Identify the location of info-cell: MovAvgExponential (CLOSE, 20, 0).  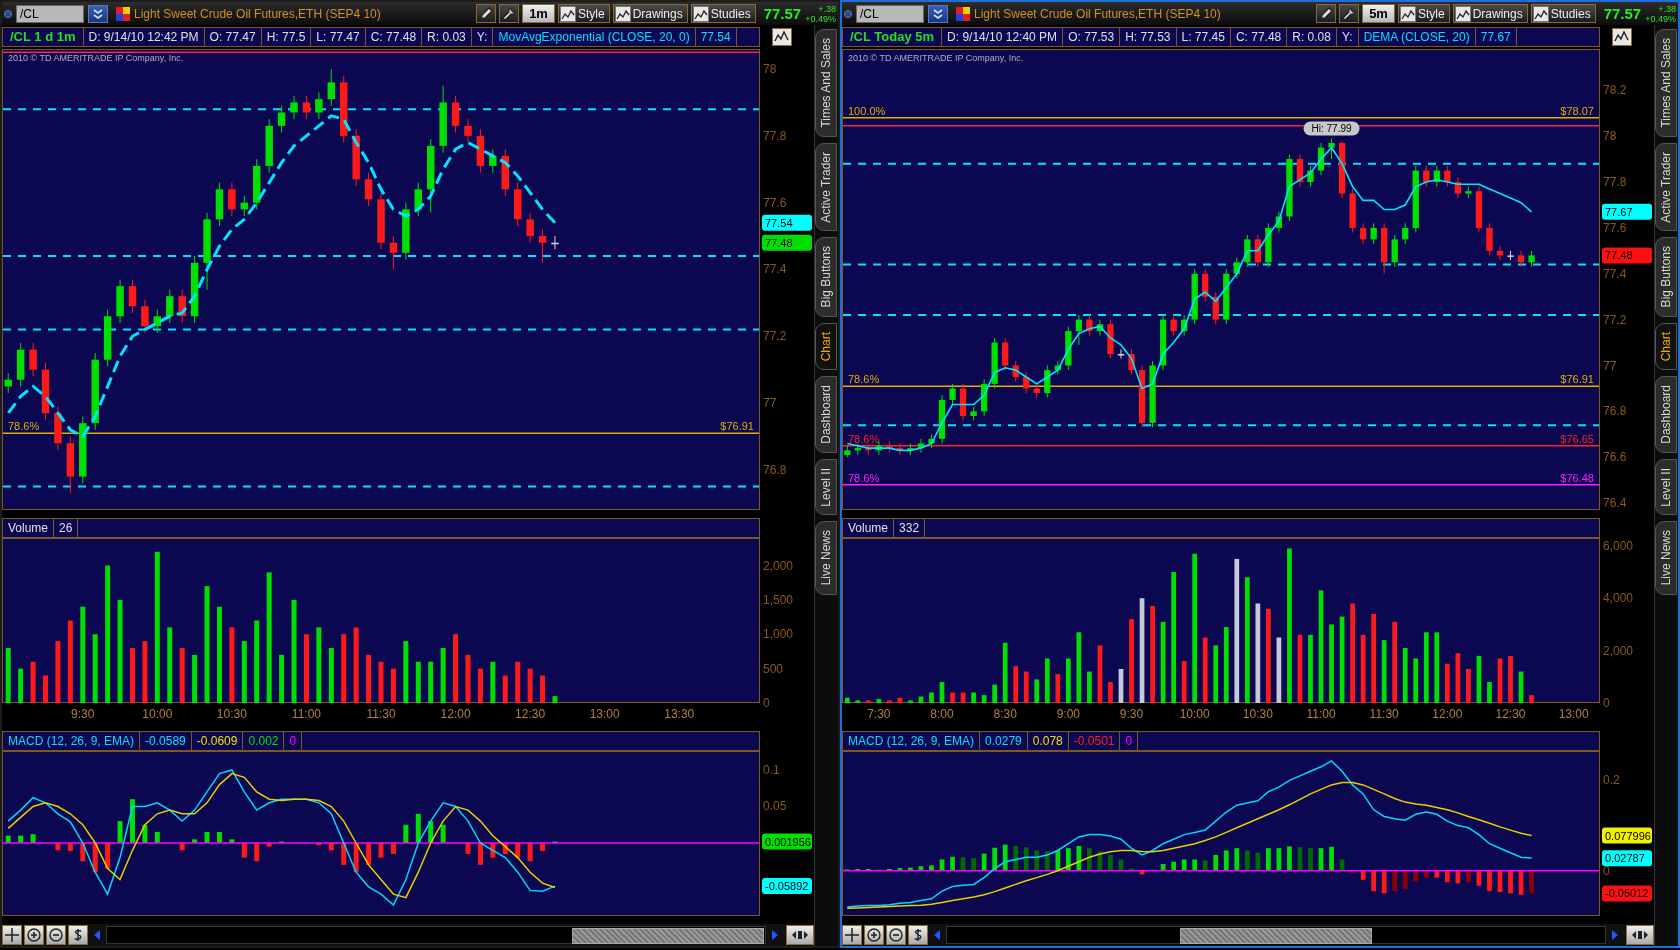
(594, 37).